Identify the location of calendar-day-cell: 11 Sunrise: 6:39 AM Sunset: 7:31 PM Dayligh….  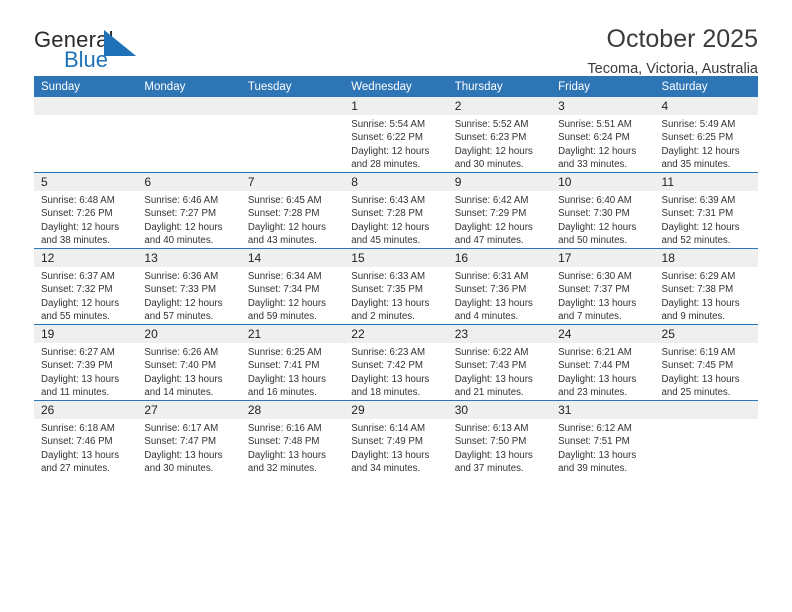
(706, 210).